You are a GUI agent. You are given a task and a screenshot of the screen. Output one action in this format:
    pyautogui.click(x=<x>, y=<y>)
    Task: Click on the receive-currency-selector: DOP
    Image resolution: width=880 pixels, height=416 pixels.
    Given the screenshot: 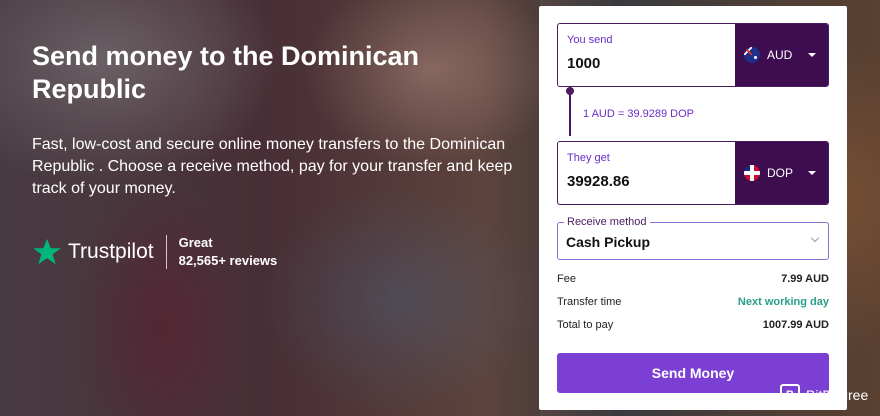 What is the action you would take?
    pyautogui.click(x=781, y=173)
    